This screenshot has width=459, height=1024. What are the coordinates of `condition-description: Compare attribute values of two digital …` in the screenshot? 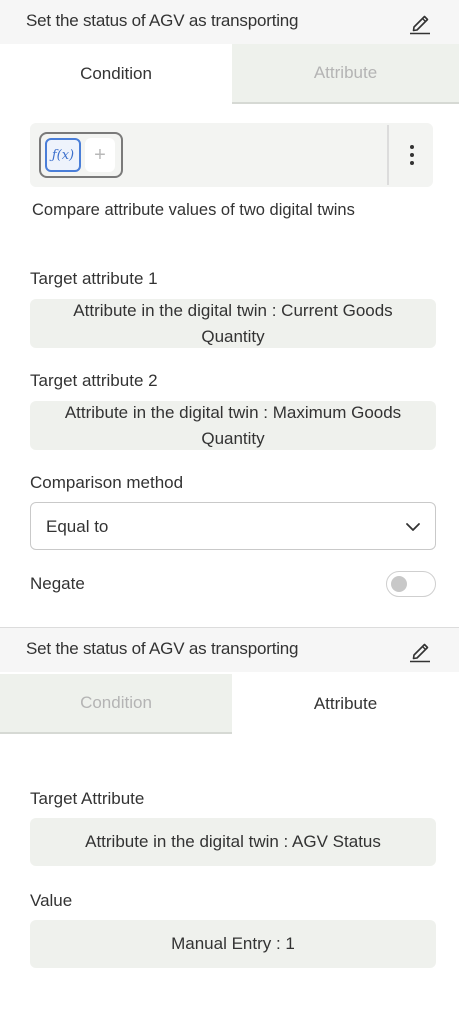 It's located at (193, 210).